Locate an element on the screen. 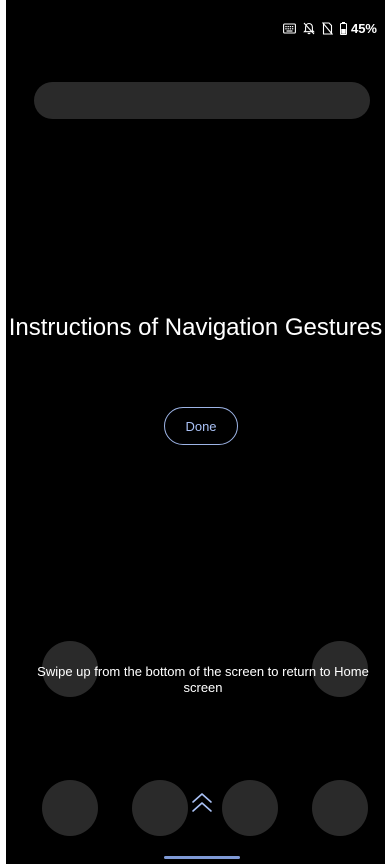  swipe-up-icon is located at coordinates (202, 803).